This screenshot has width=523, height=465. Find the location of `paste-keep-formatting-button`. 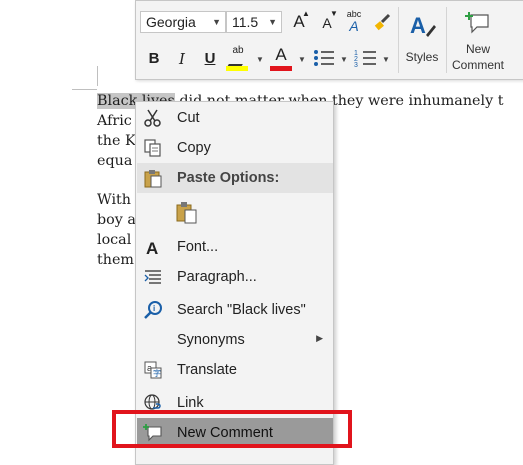

paste-keep-formatting-button is located at coordinates (235, 212).